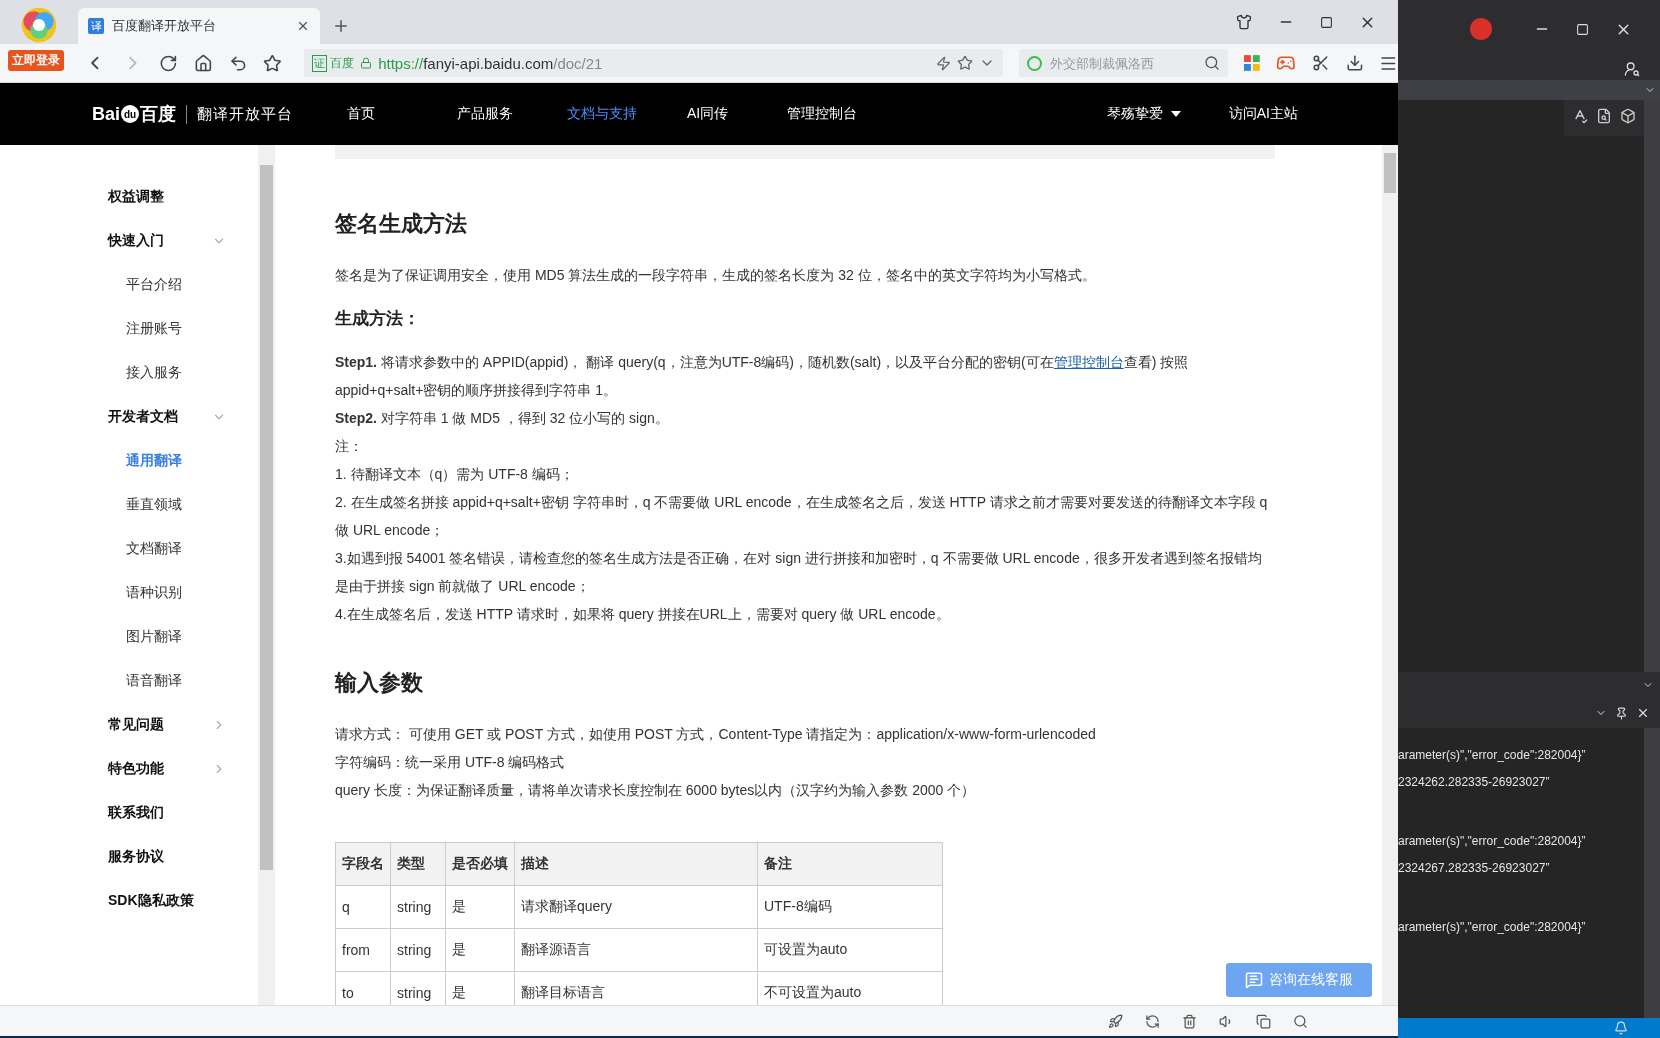 This screenshot has width=1660, height=1038. I want to click on reload-icon, so click(168, 63).